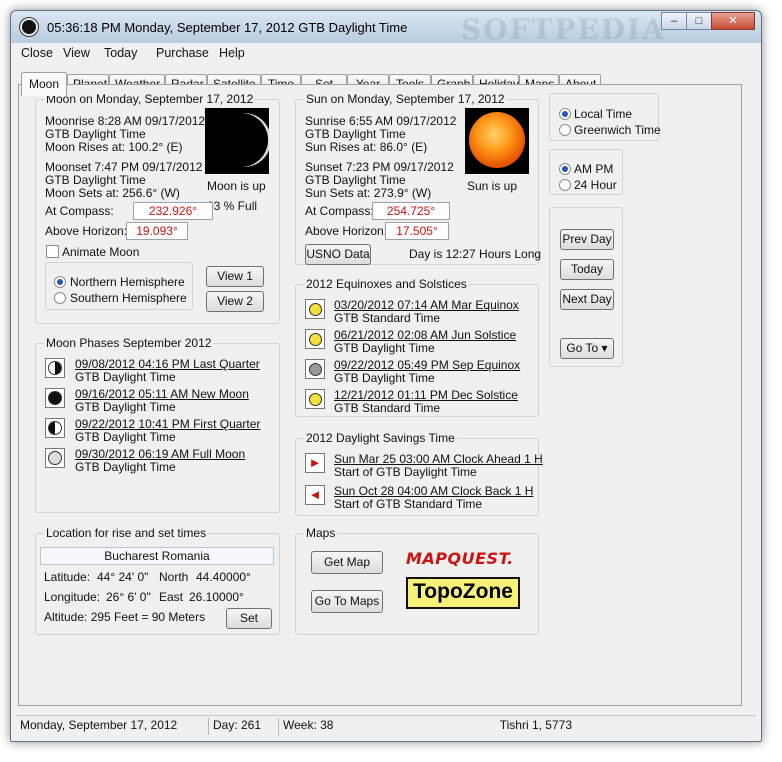  Describe the element at coordinates (386, 284) in the screenshot. I see `equinox-legend: 2012 Equinoxes and Solstices` at that location.